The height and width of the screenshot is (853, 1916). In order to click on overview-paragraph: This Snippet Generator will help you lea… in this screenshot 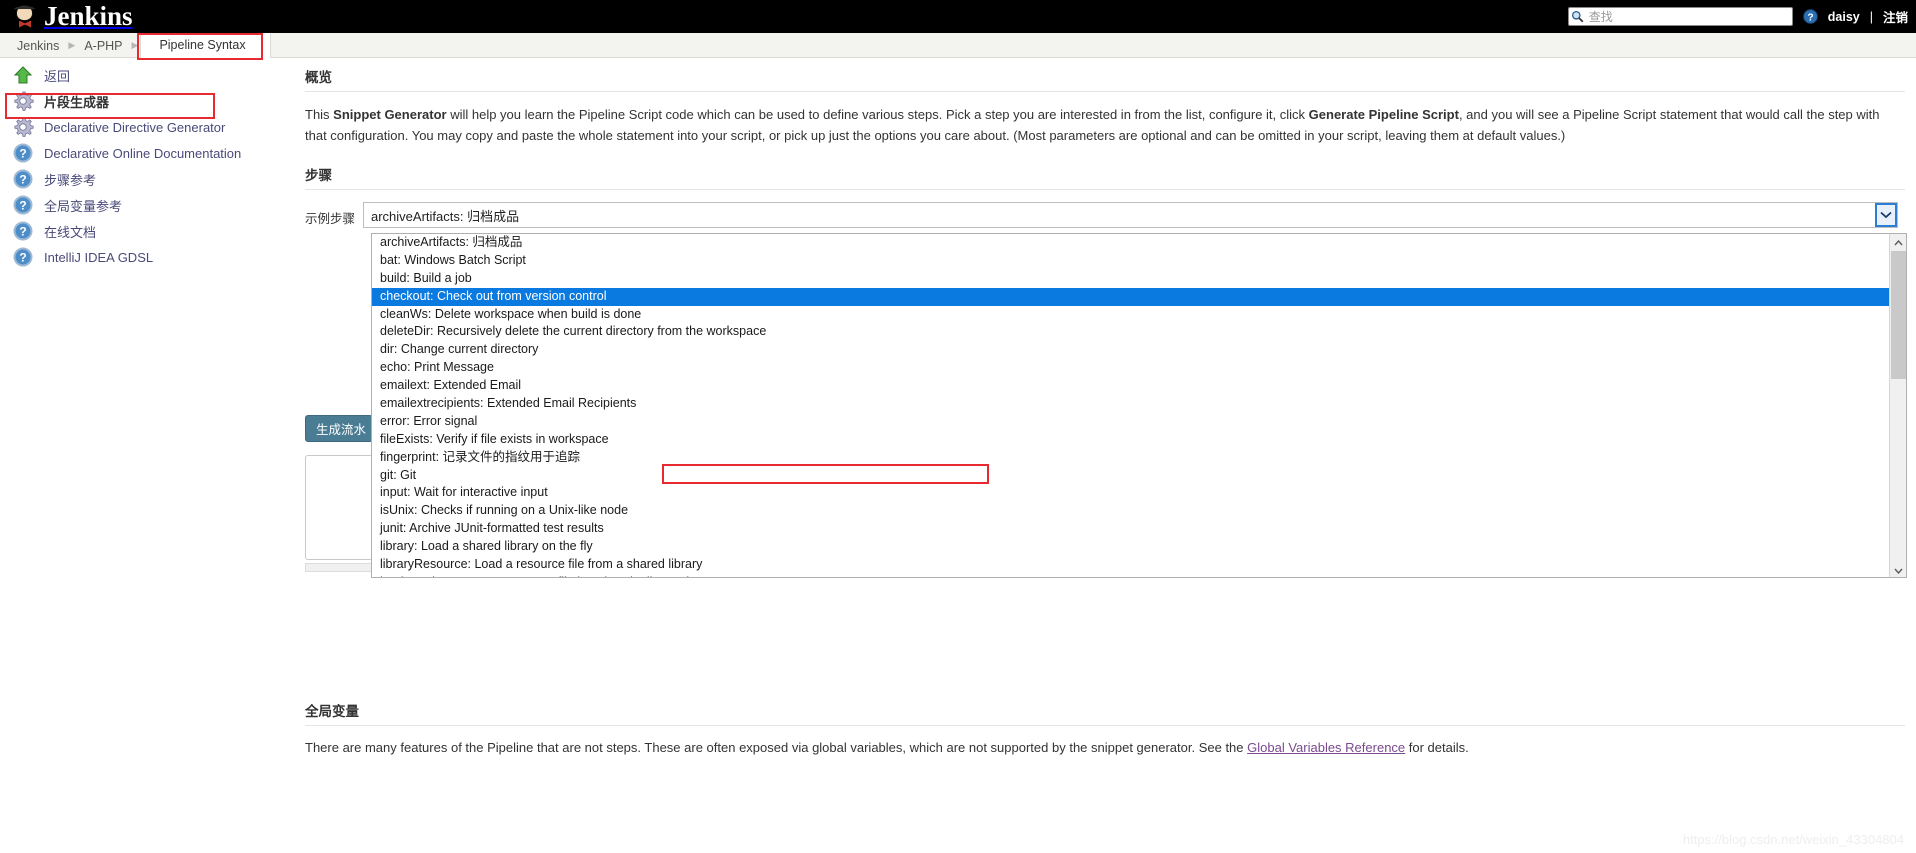, I will do `click(1100, 125)`.